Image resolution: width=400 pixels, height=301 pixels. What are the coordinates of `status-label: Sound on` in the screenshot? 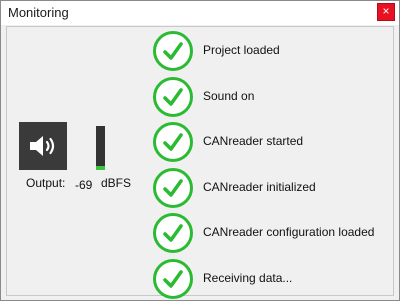 It's located at (229, 96).